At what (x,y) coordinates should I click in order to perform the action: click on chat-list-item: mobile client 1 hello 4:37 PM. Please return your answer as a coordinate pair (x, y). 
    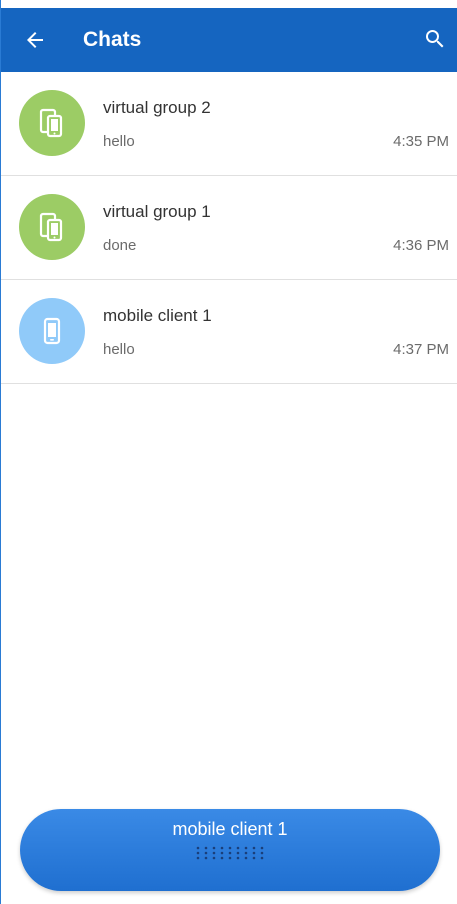
    Looking at the image, I should click on (229, 332).